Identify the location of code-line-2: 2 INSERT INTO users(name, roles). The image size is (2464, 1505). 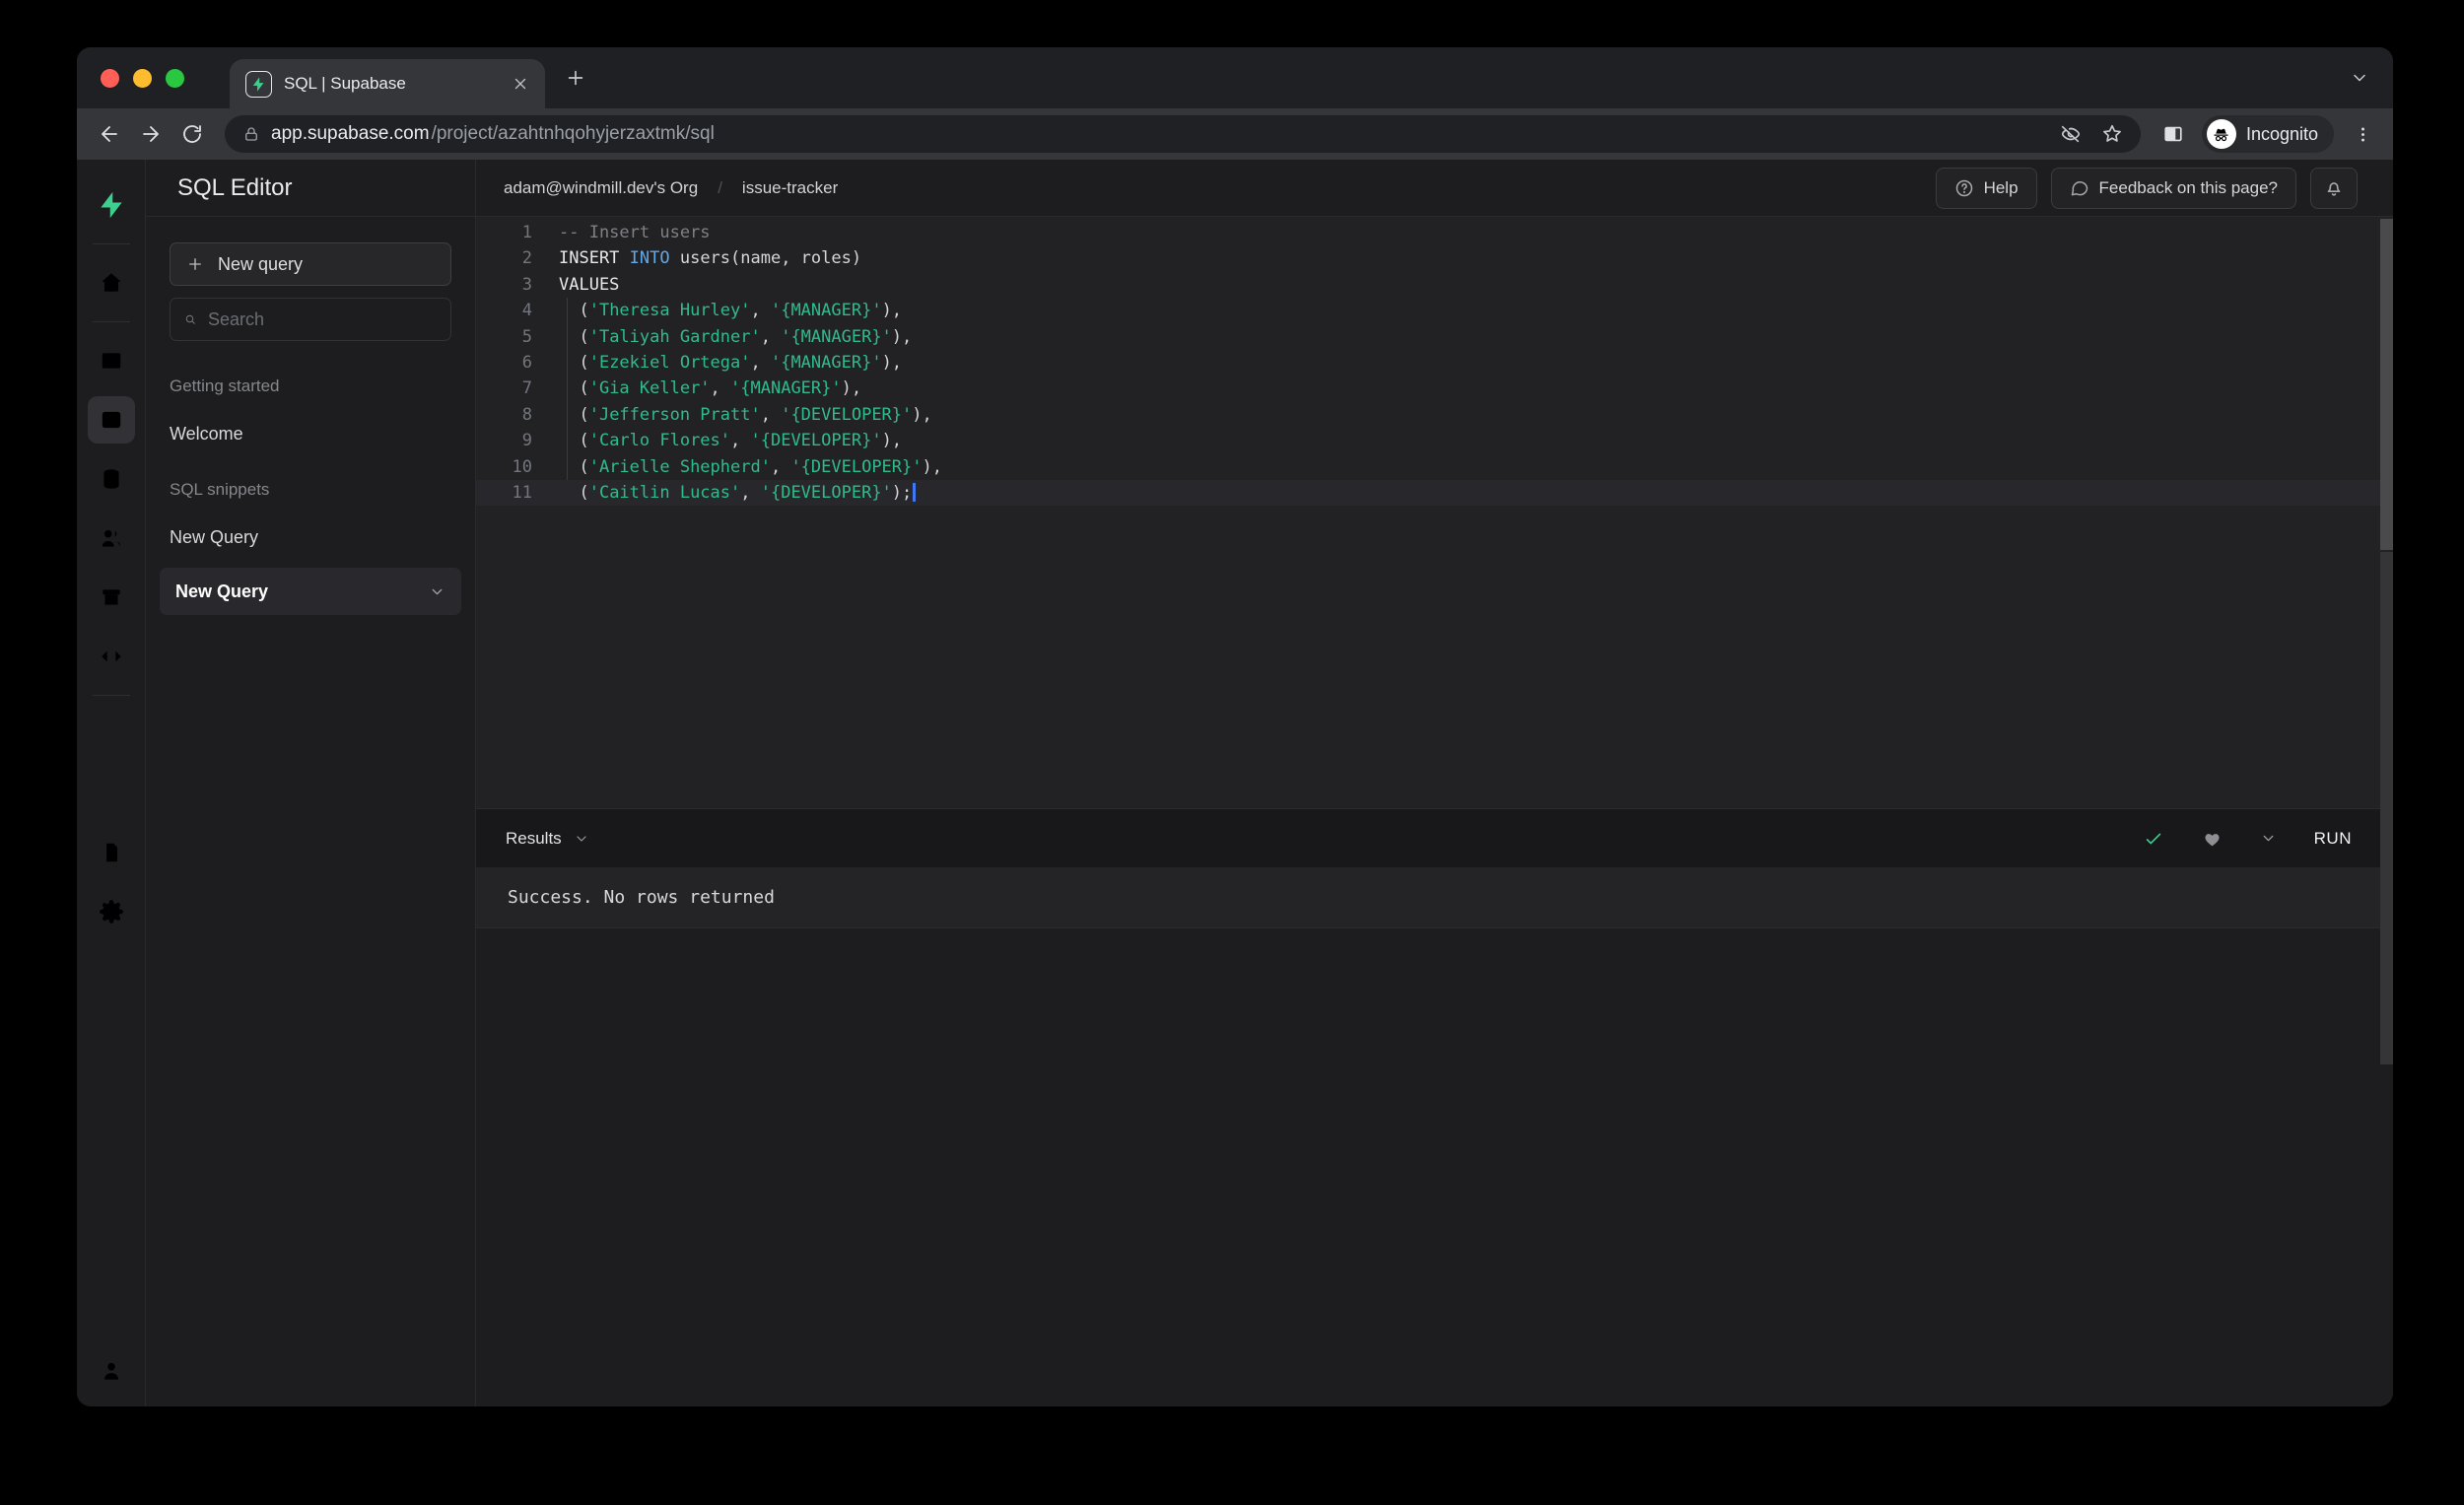
(1434, 258).